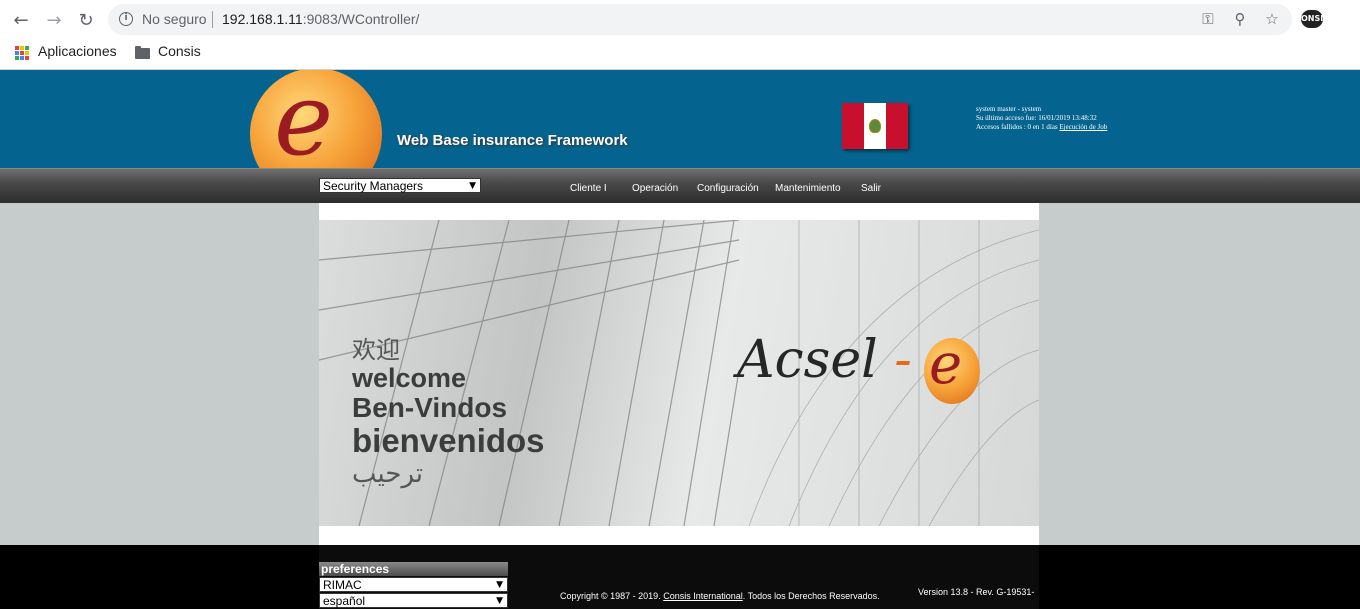 Image resolution: width=1360 pixels, height=609 pixels. I want to click on extension-icon: ONSI, so click(1312, 19).